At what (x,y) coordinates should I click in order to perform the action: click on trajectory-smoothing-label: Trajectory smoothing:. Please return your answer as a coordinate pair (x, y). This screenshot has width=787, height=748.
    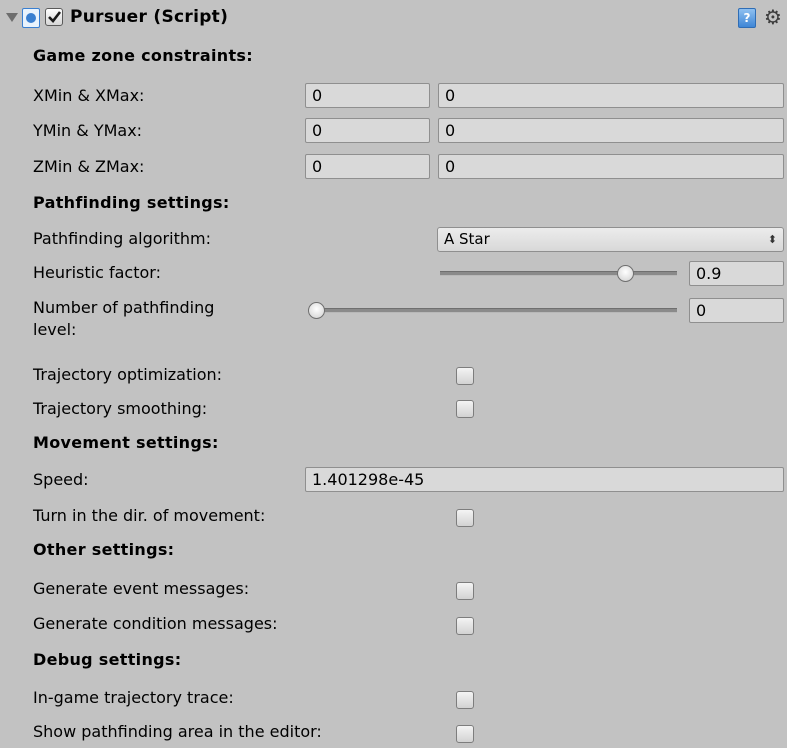
    Looking at the image, I should click on (120, 408).